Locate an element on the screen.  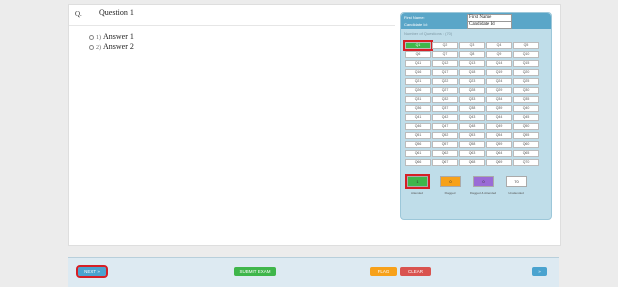
question-cell: Q43 is located at coordinates (472, 117).